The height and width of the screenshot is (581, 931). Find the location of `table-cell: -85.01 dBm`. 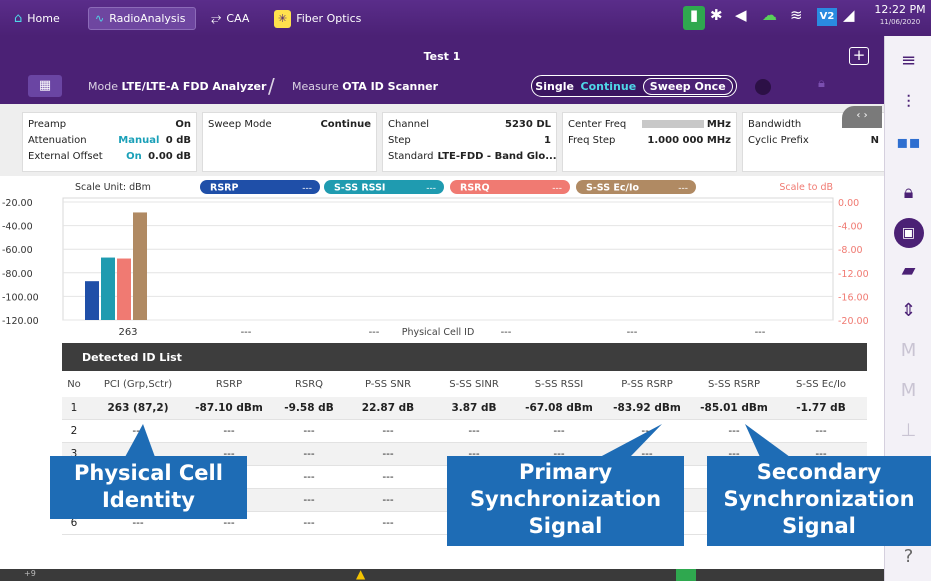

table-cell: -85.01 dBm is located at coordinates (734, 408).